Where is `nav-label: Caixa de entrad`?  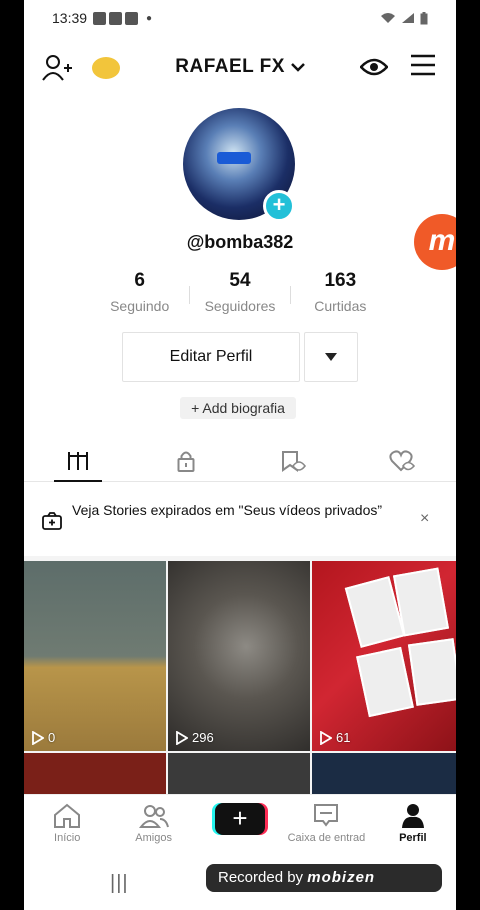 nav-label: Caixa de entrad is located at coordinates (326, 838).